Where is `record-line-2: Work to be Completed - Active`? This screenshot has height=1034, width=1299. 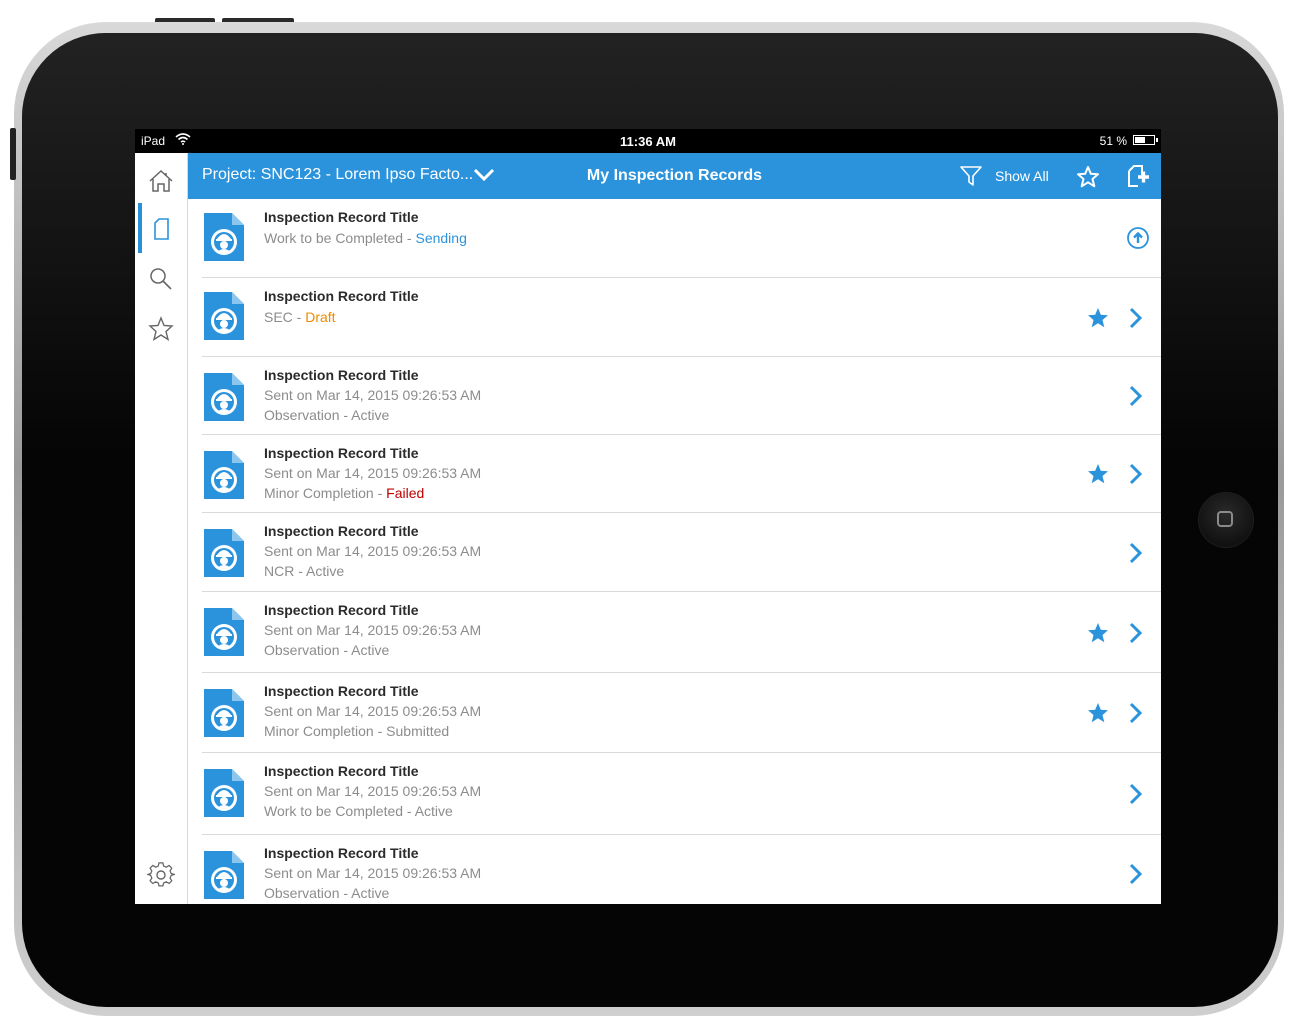 record-line-2: Work to be Completed - Active is located at coordinates (358, 811).